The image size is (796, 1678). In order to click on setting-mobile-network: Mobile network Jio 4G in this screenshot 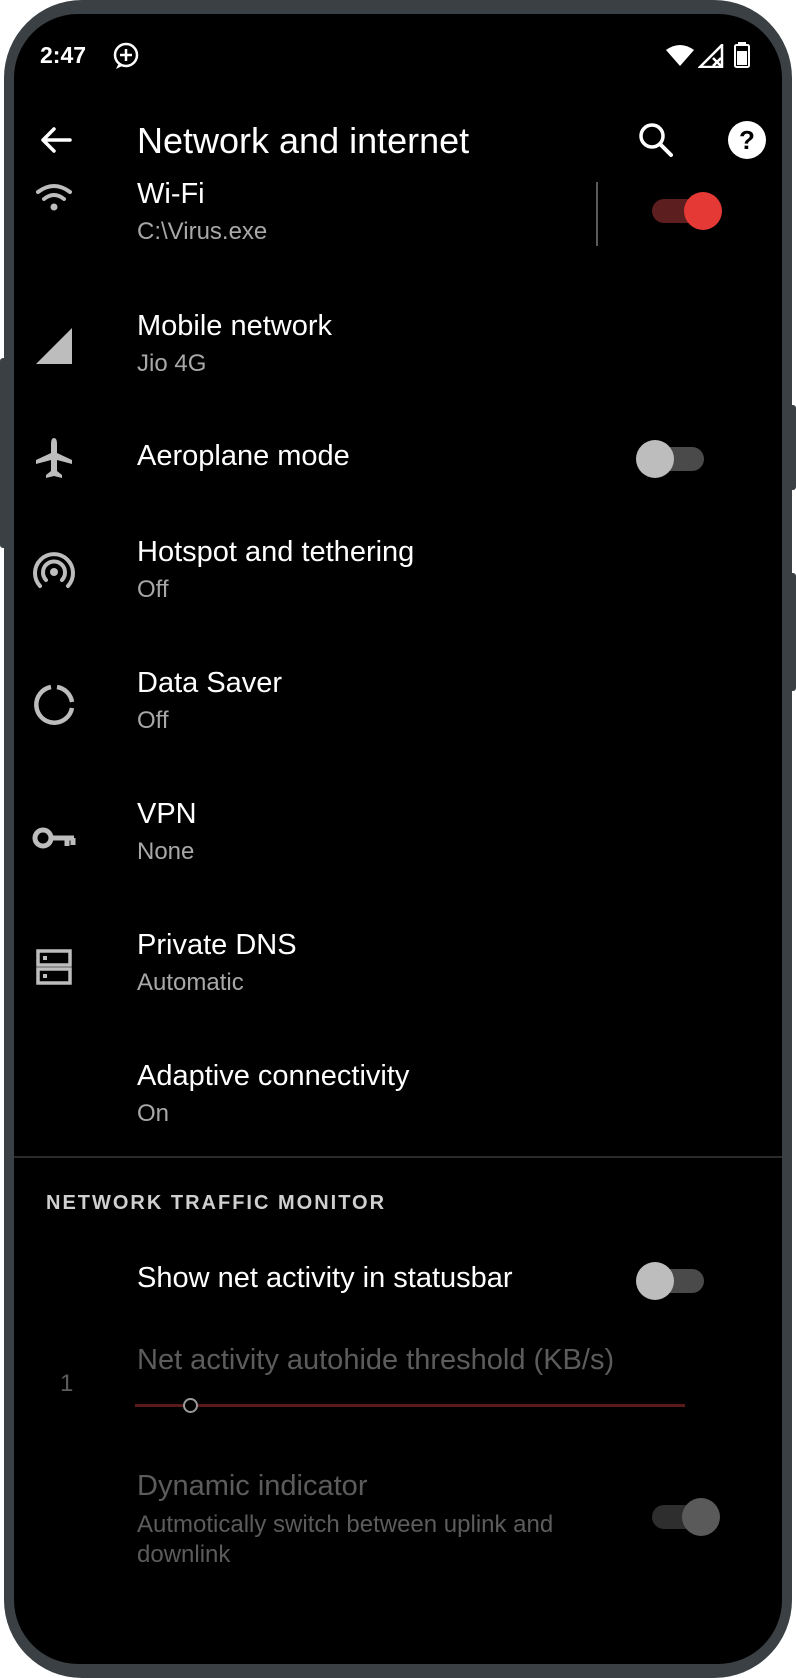, I will do `click(398, 351)`.